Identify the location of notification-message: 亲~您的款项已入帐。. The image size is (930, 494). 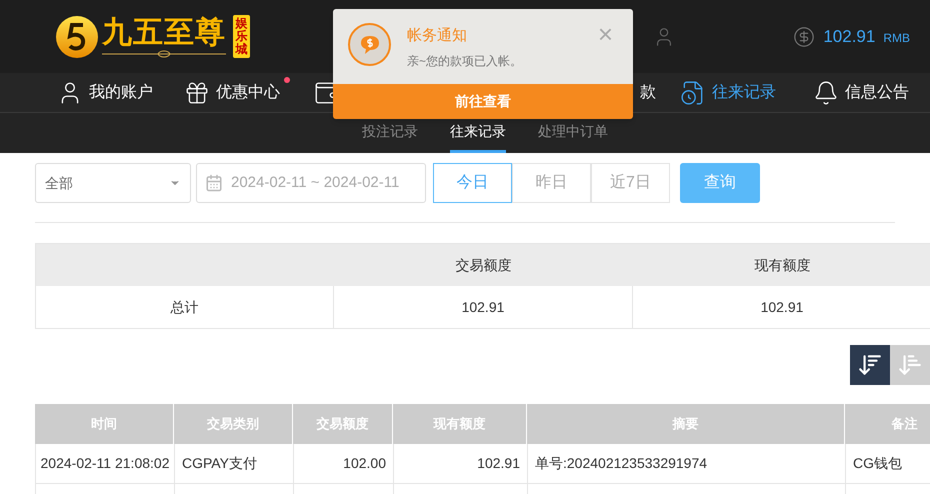
(465, 61).